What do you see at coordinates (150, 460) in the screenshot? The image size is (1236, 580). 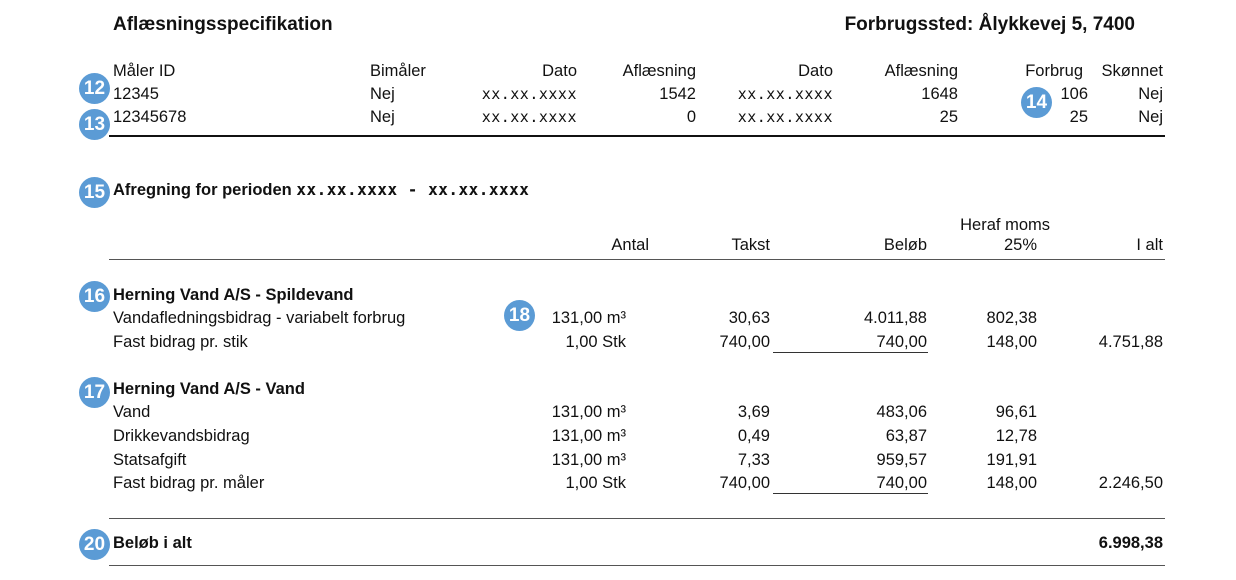 I see `line-item-desc: Statsafgift` at bounding box center [150, 460].